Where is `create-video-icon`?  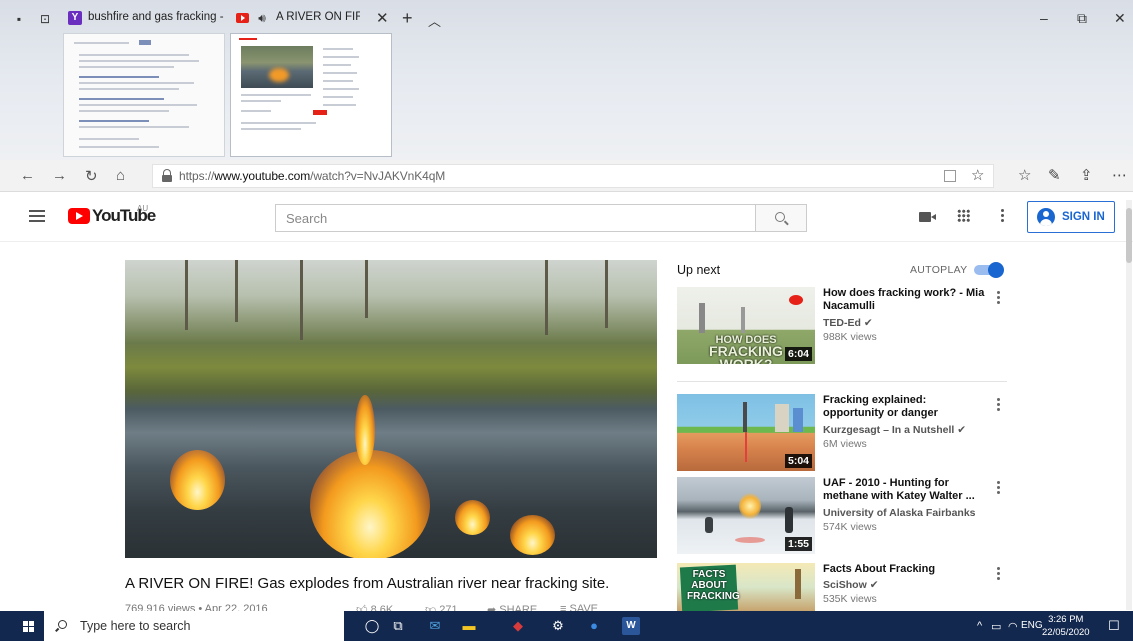
create-video-icon is located at coordinates (927, 217).